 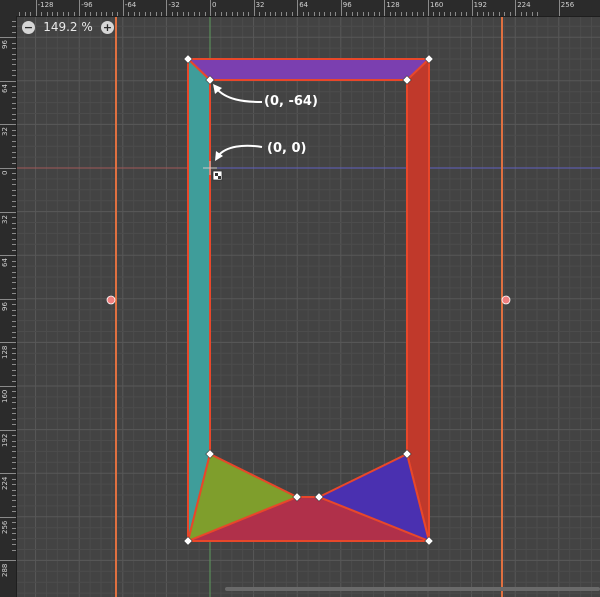 I want to click on arrow-icon-origin, so click(x=239, y=152).